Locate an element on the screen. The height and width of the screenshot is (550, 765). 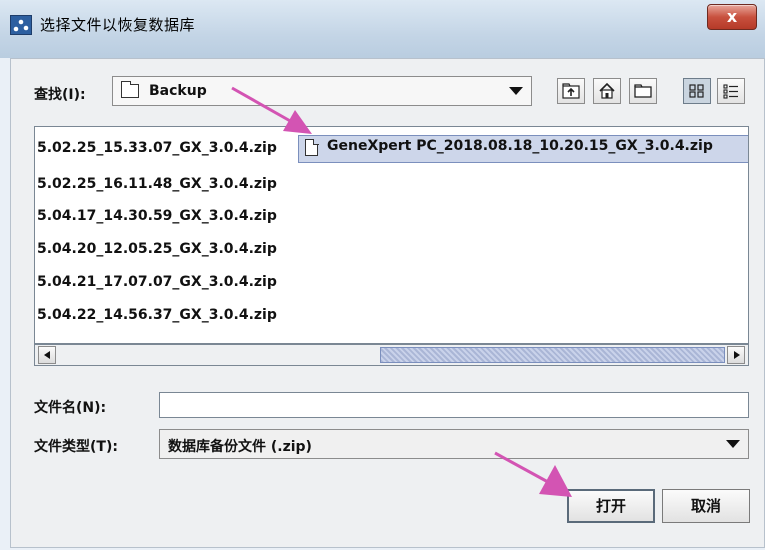
up-one-level-button is located at coordinates (571, 91).